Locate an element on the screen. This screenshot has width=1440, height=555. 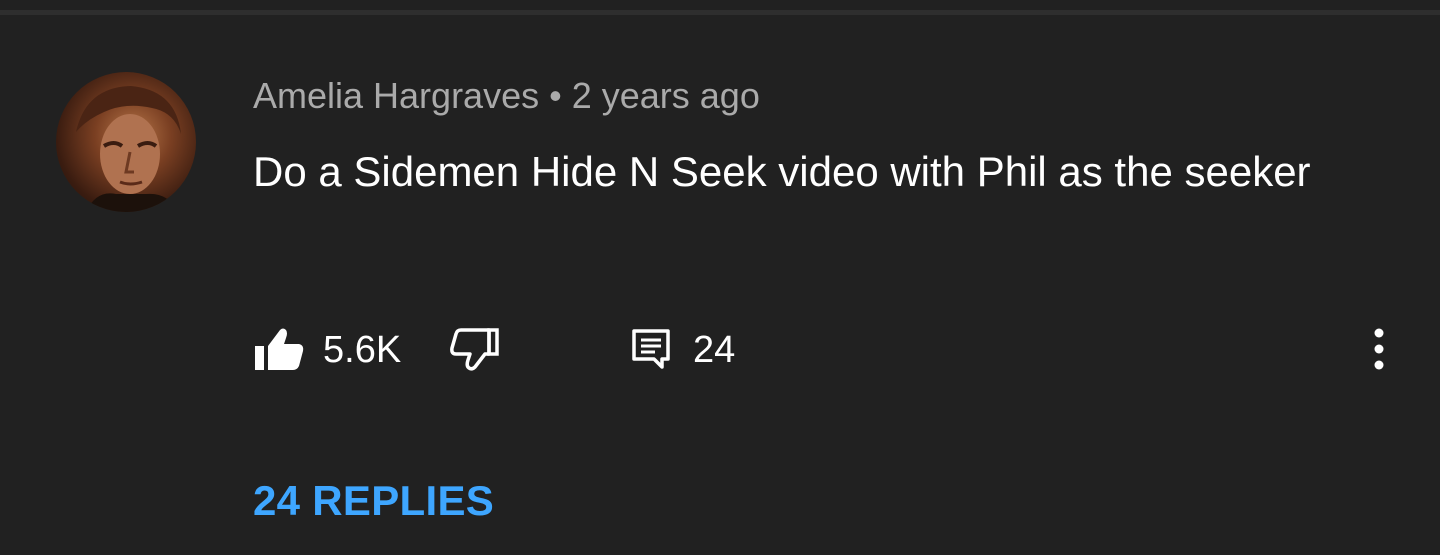
comment-meta: Amelia Hargraves • 2 years ago is located at coordinates (506, 96).